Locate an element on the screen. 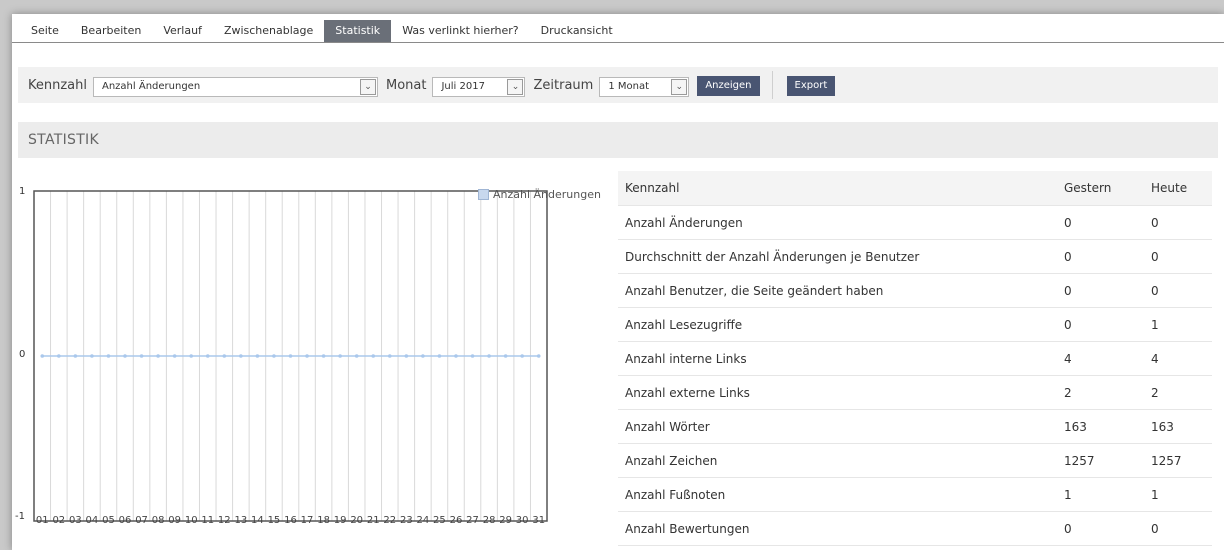  cell-kennzahl: Anzahl Fußnoten is located at coordinates (837, 494).